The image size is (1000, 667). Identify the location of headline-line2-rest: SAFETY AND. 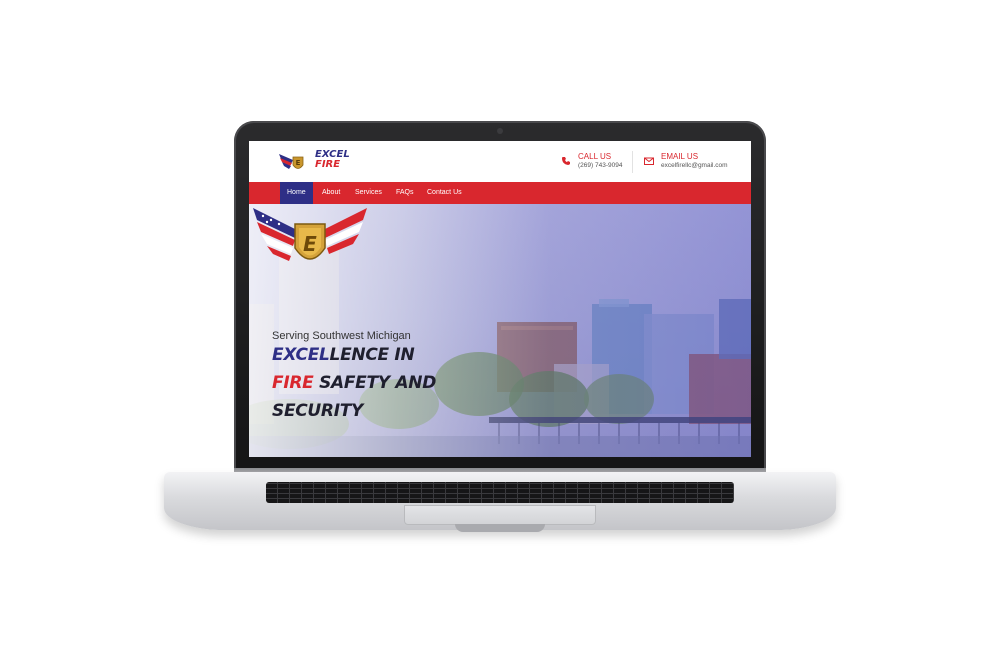
(375, 383).